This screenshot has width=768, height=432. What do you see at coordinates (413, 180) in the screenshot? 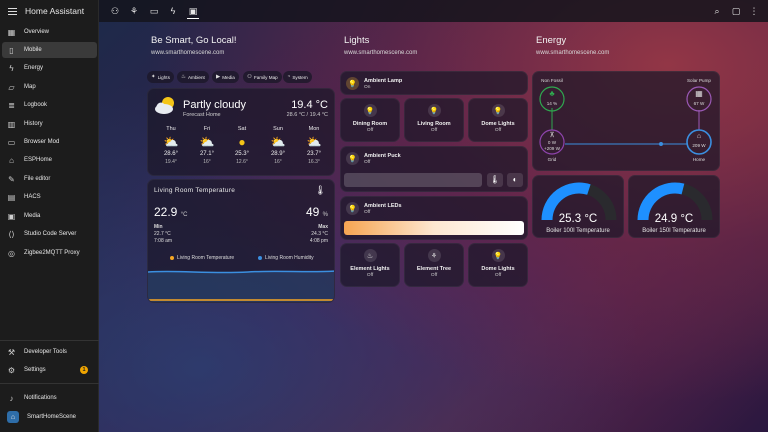
I see `brightness-slider` at bounding box center [413, 180].